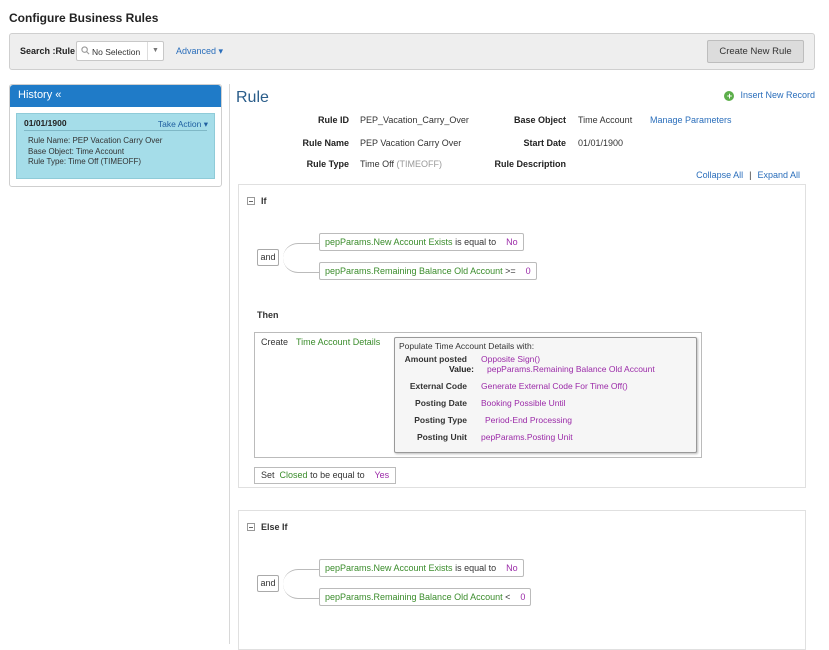  Describe the element at coordinates (435, 359) in the screenshot. I see `populate-key: Amount posted` at that location.